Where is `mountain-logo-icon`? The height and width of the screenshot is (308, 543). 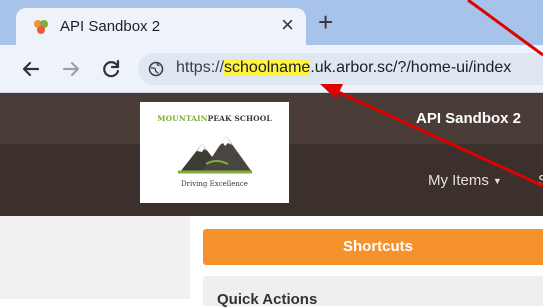 mountain-logo-icon is located at coordinates (215, 155).